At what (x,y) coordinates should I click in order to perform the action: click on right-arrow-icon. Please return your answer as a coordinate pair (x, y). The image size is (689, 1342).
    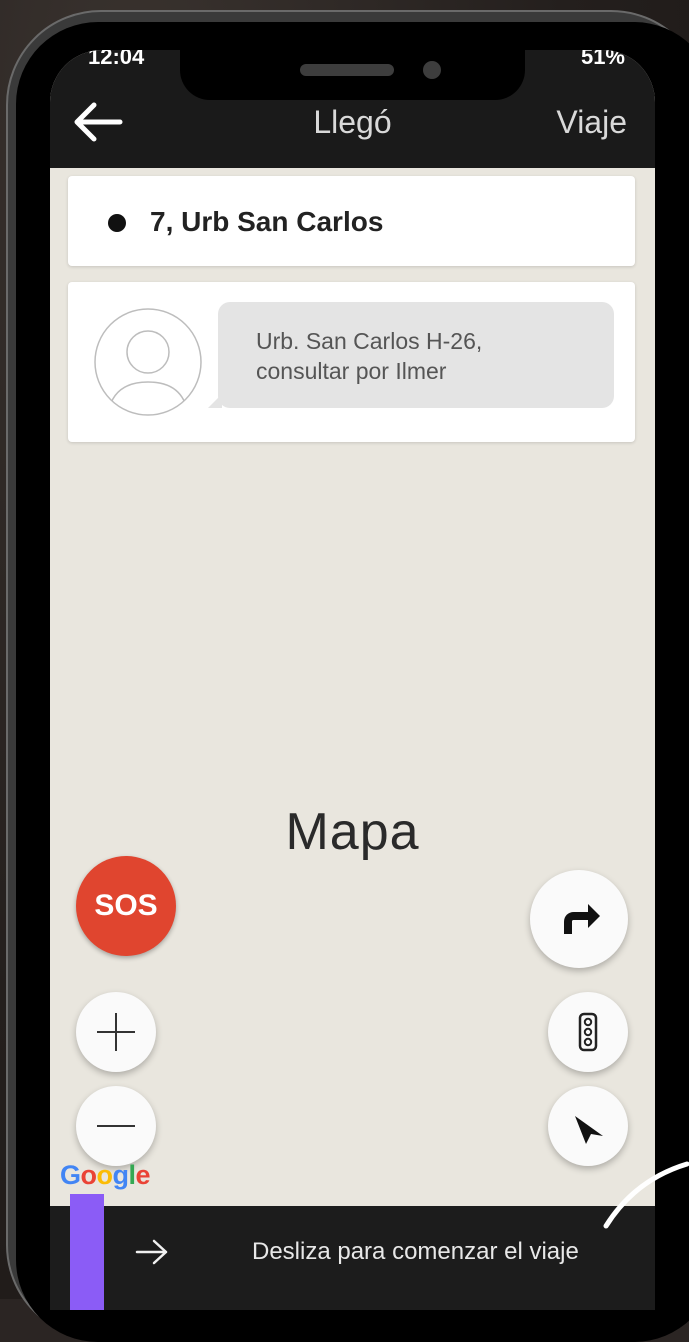
    Looking at the image, I should click on (152, 1252).